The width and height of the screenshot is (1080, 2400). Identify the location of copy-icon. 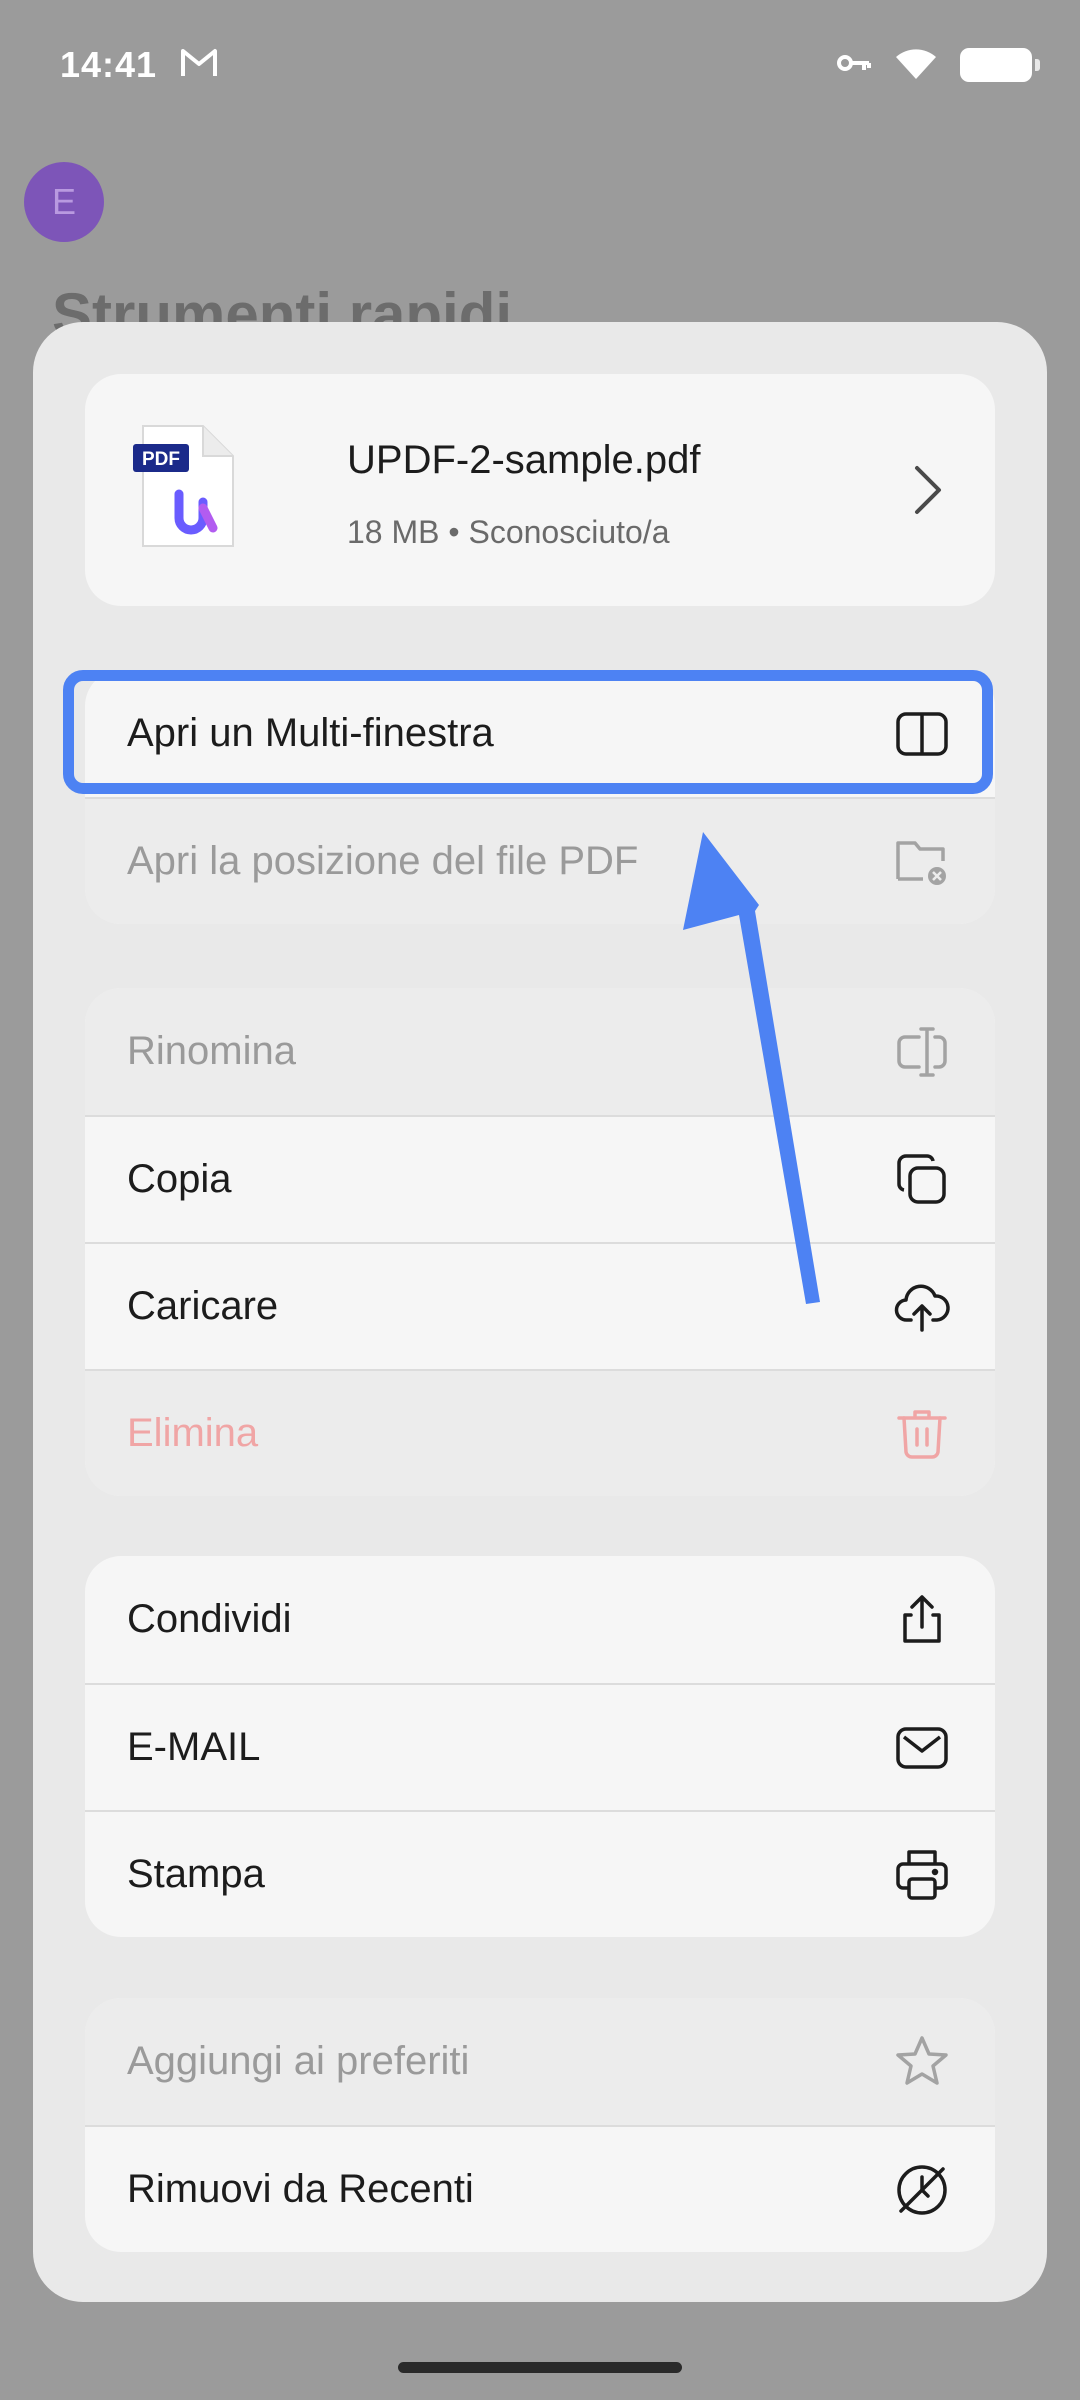
(922, 1180).